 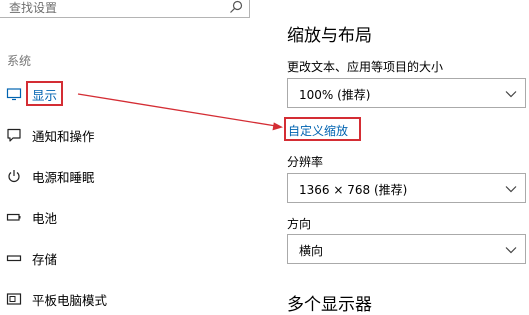 What do you see at coordinates (45, 218) in the screenshot?
I see `sidebar-item-label: 电池` at bounding box center [45, 218].